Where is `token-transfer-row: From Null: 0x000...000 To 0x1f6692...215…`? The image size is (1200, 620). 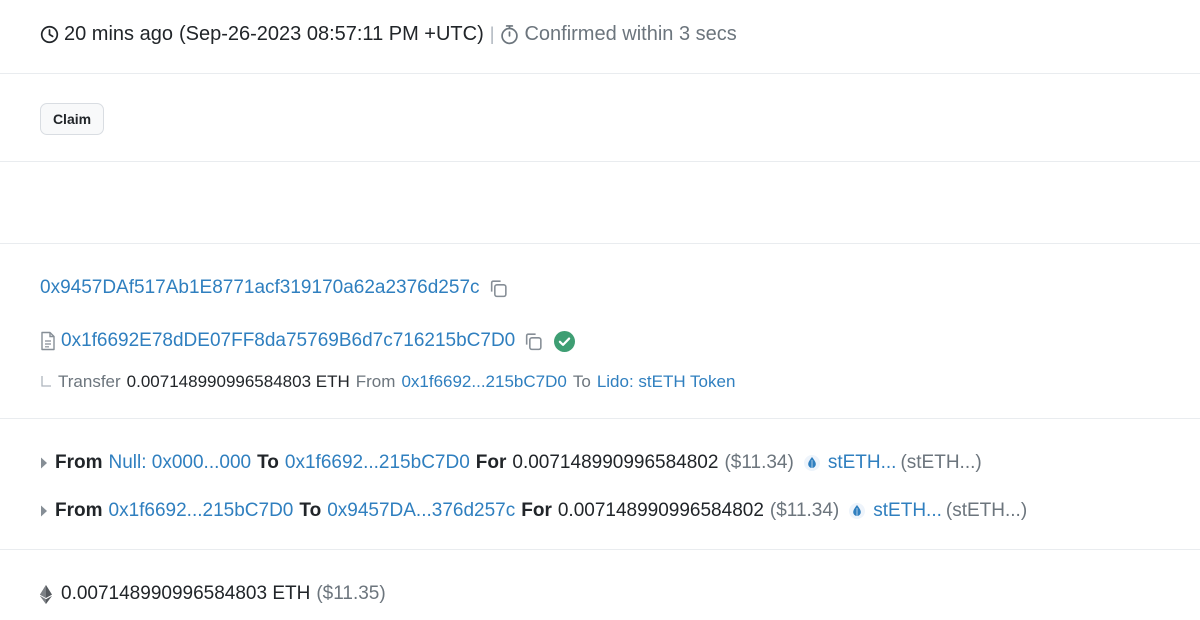 token-transfer-row: From Null: 0x000...000 To 0x1f6692...215… is located at coordinates (511, 463).